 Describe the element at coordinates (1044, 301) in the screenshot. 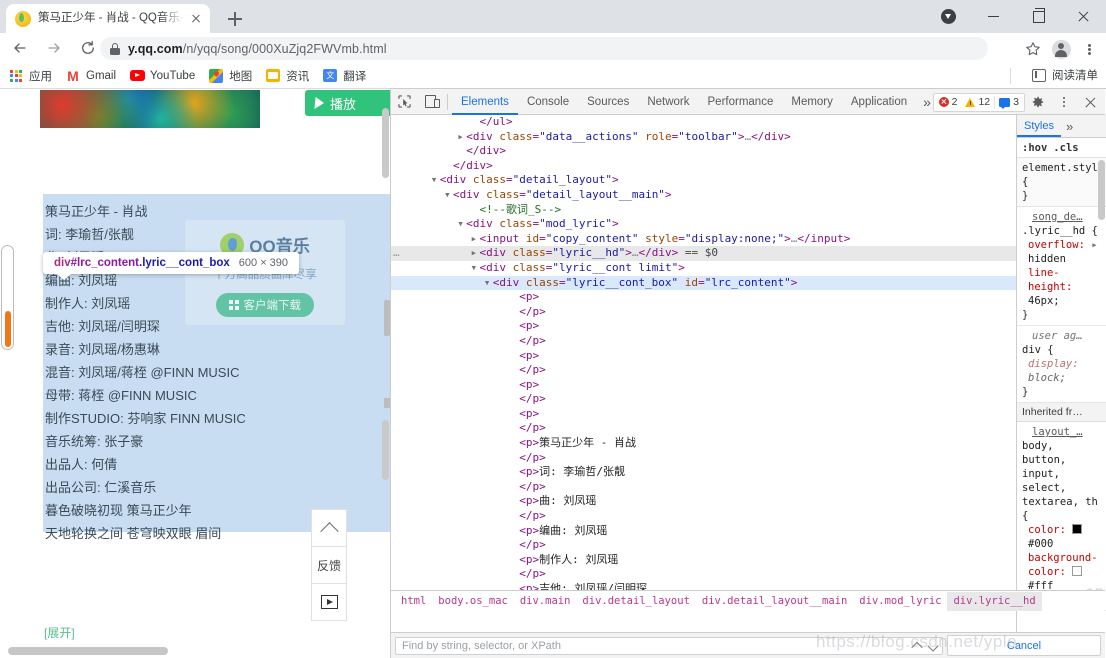

I see `property-value: 46px;` at that location.